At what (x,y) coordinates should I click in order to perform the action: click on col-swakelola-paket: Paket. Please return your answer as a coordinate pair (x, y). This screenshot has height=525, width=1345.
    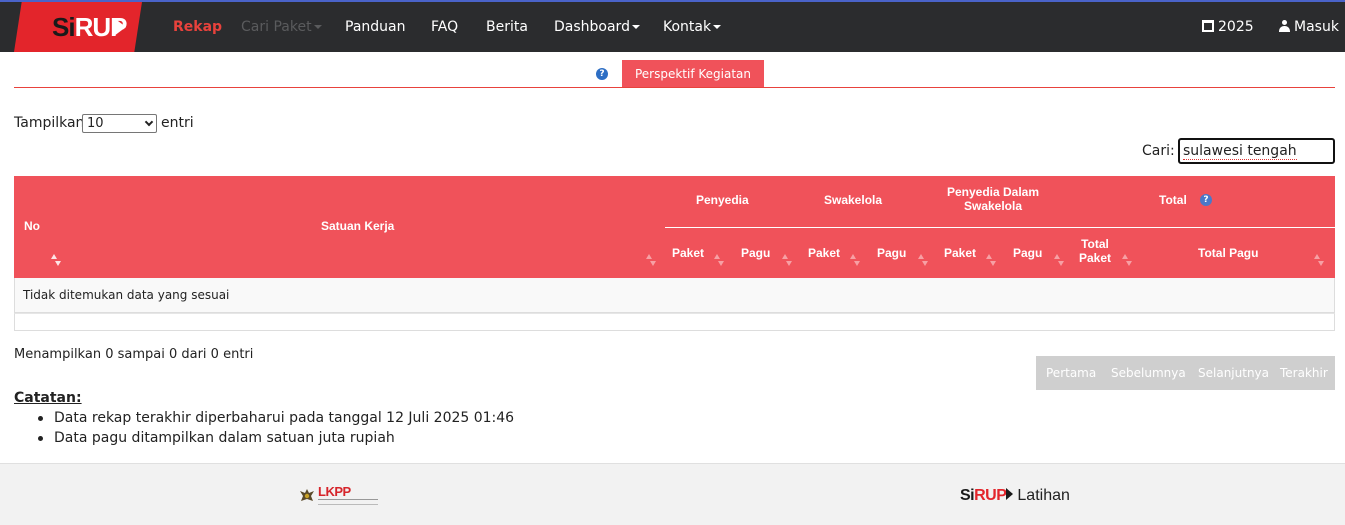
    Looking at the image, I should click on (824, 253).